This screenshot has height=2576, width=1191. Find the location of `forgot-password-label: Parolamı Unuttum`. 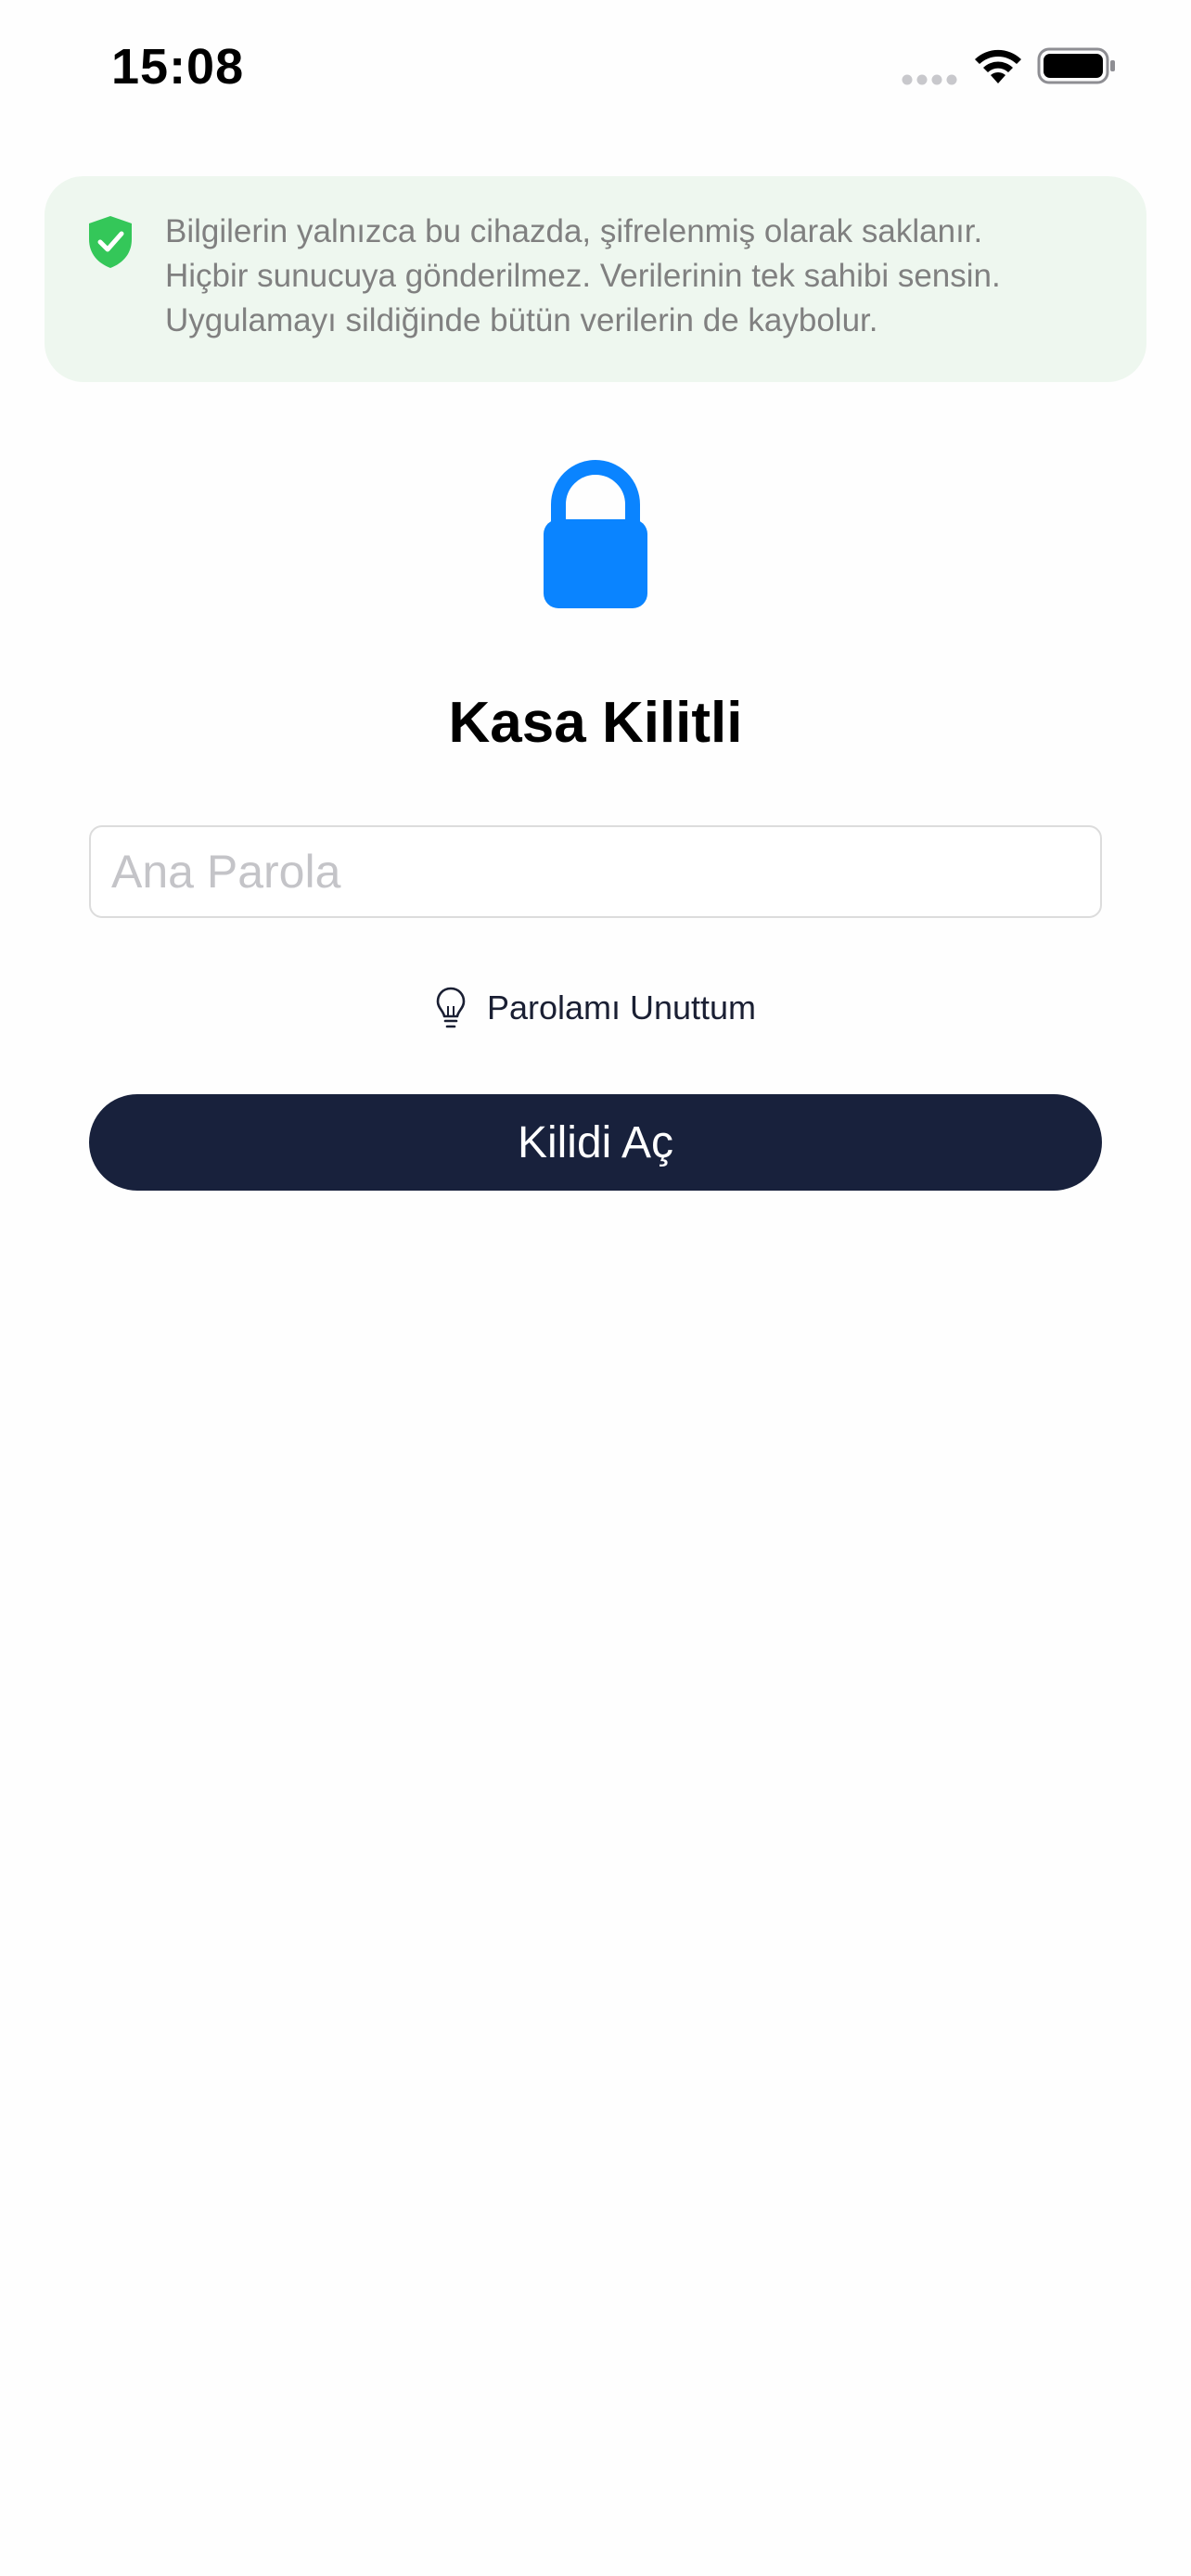

forgot-password-label: Parolamı Unuttum is located at coordinates (621, 1008).